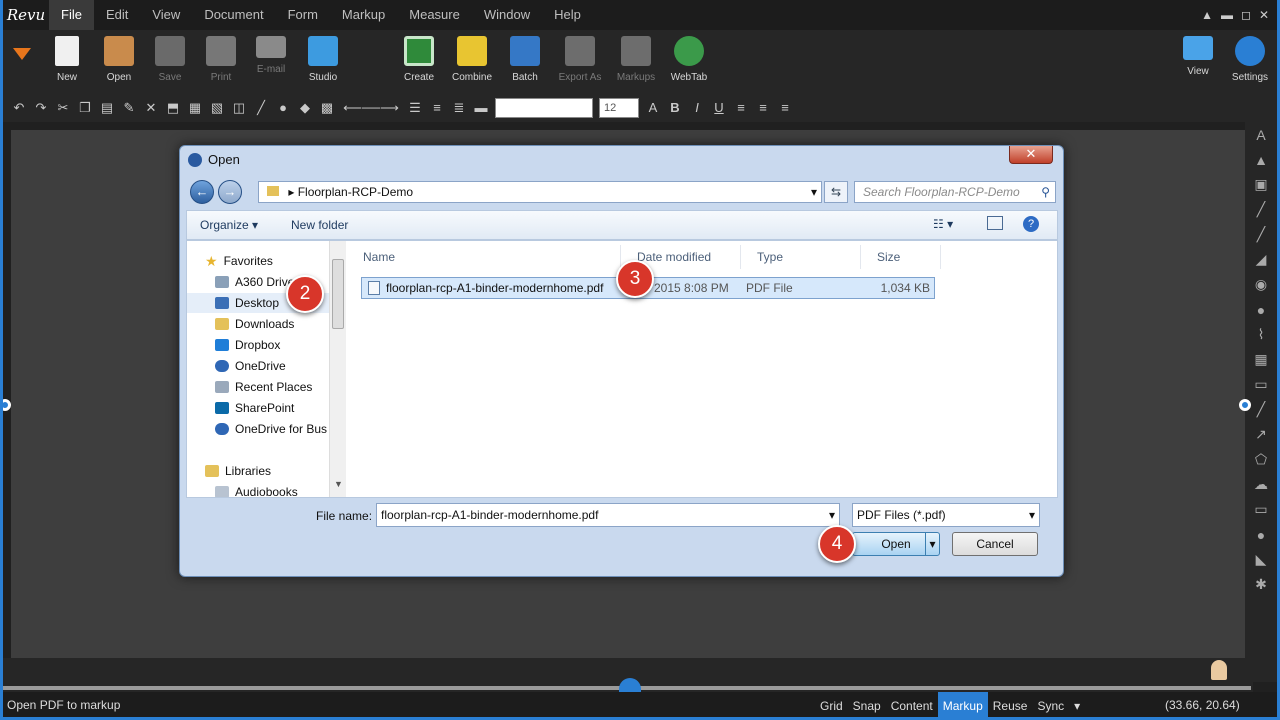  What do you see at coordinates (525, 58) in the screenshot?
I see `batch-button: Batch` at bounding box center [525, 58].